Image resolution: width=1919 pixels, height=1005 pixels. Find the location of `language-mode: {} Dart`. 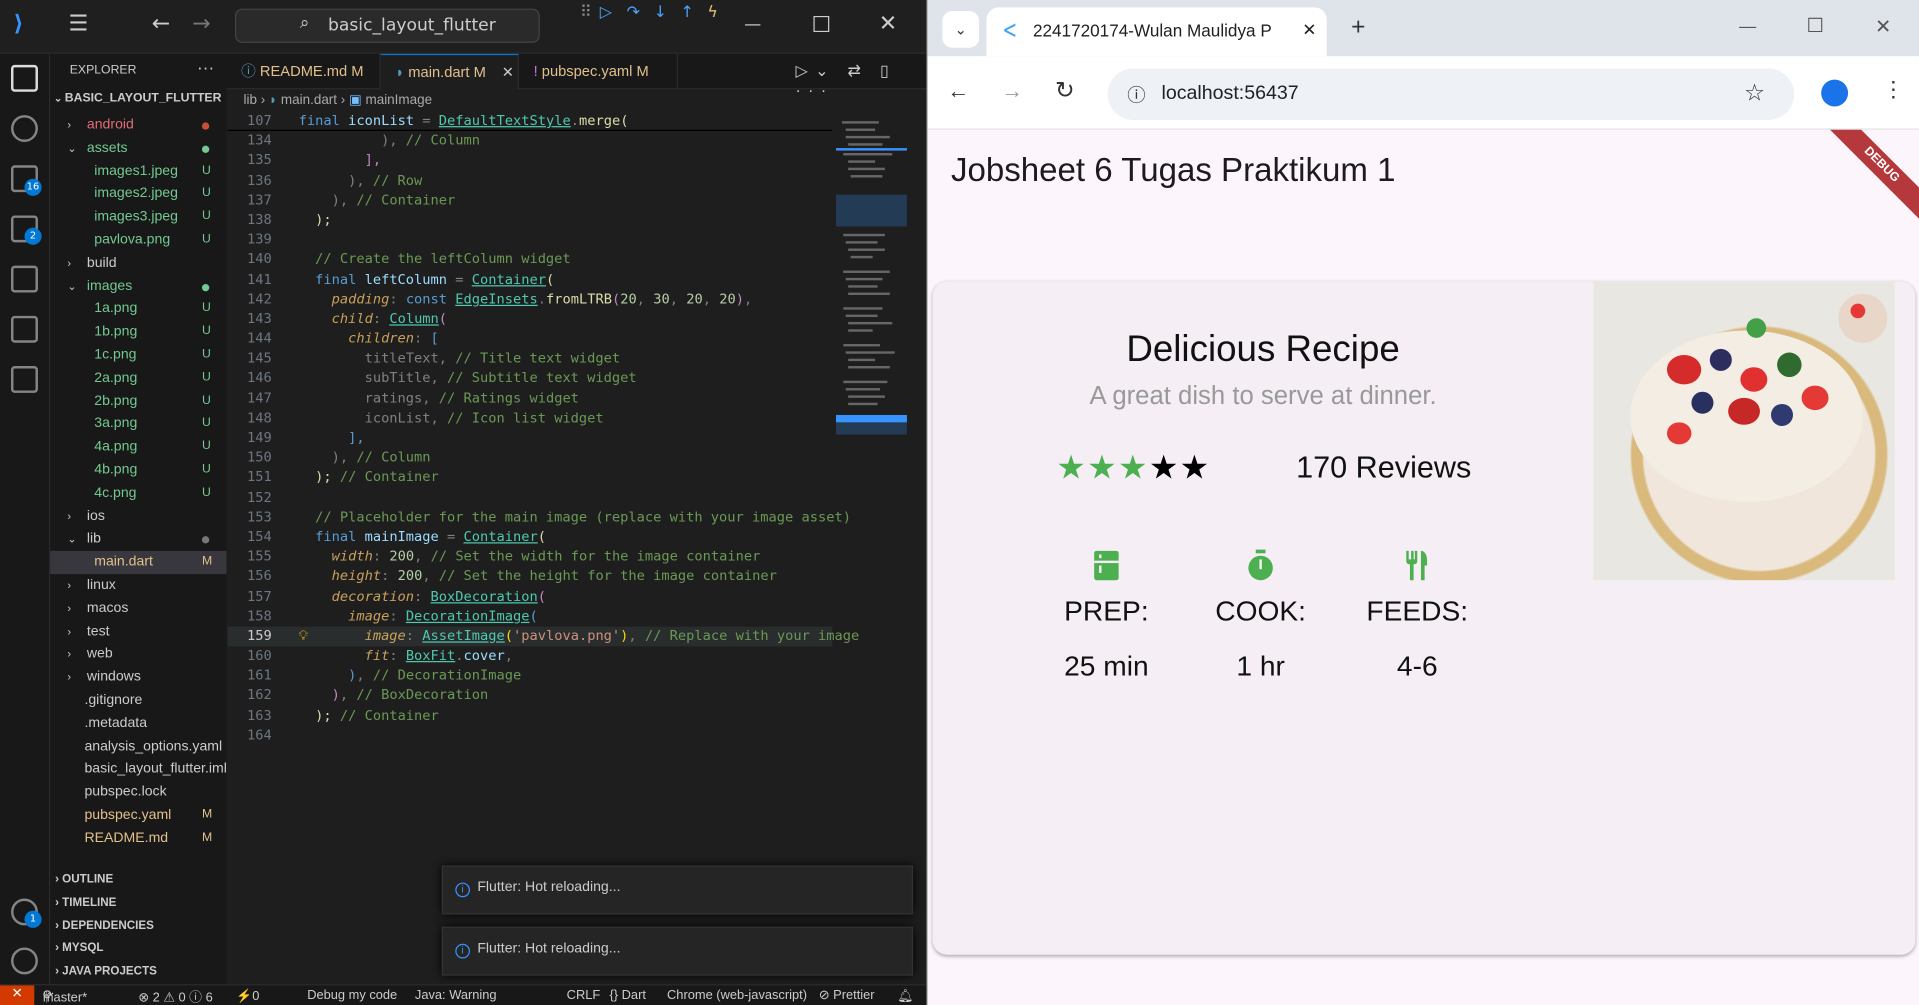

language-mode: {} Dart is located at coordinates (628, 995).